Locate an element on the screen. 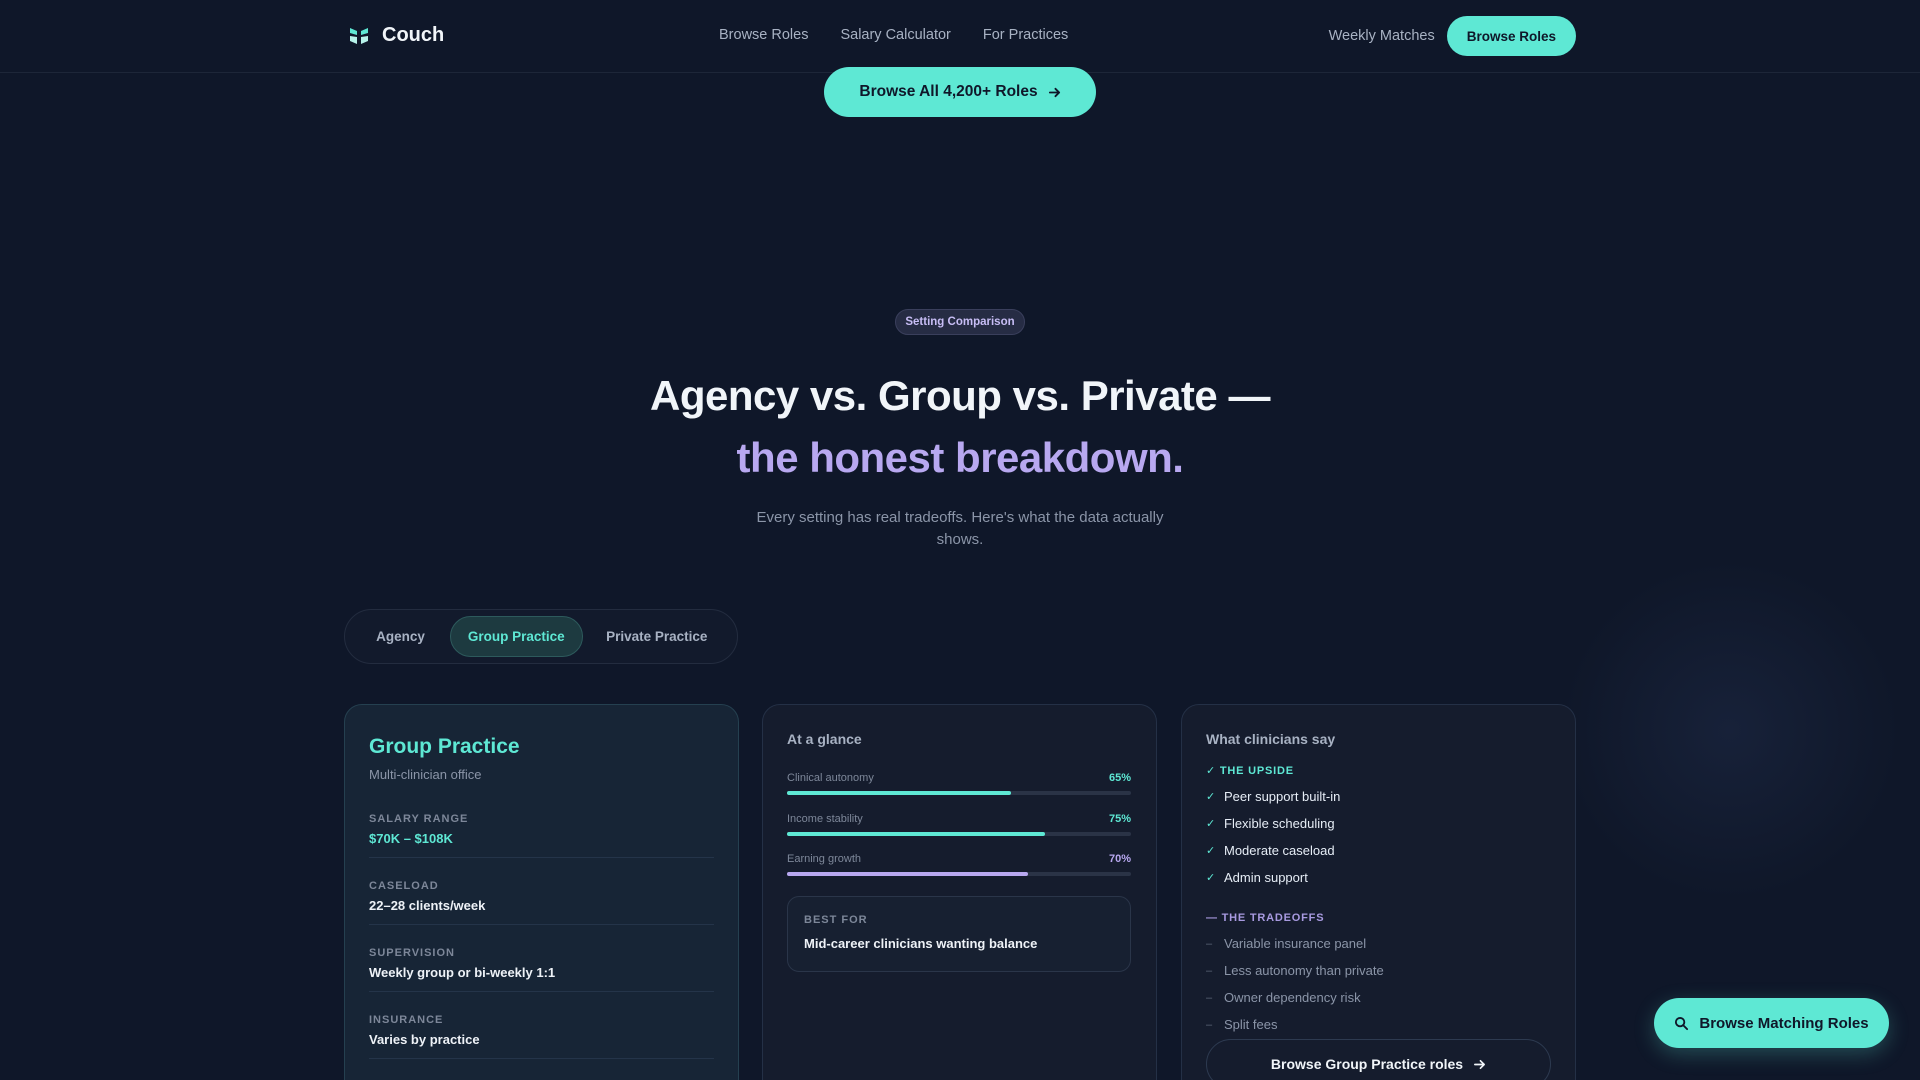 This screenshot has width=1920, height=1080. setting-tabs: Agency Group Practice Private Practice is located at coordinates (541, 636).